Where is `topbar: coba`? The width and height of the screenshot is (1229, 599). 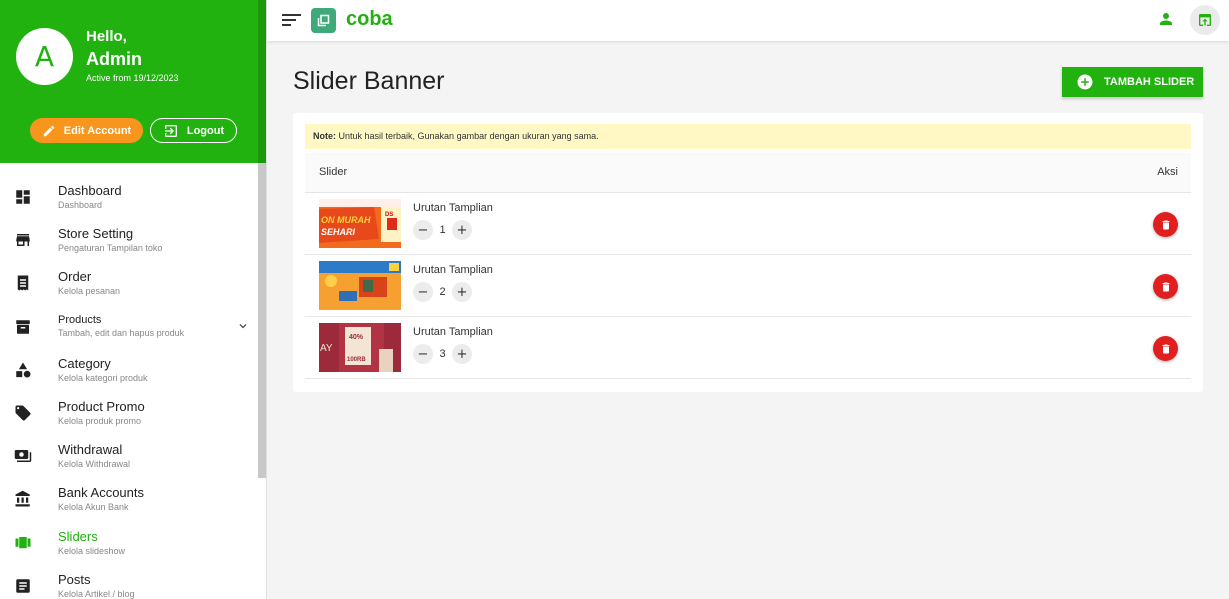
topbar: coba is located at coordinates (748, 20).